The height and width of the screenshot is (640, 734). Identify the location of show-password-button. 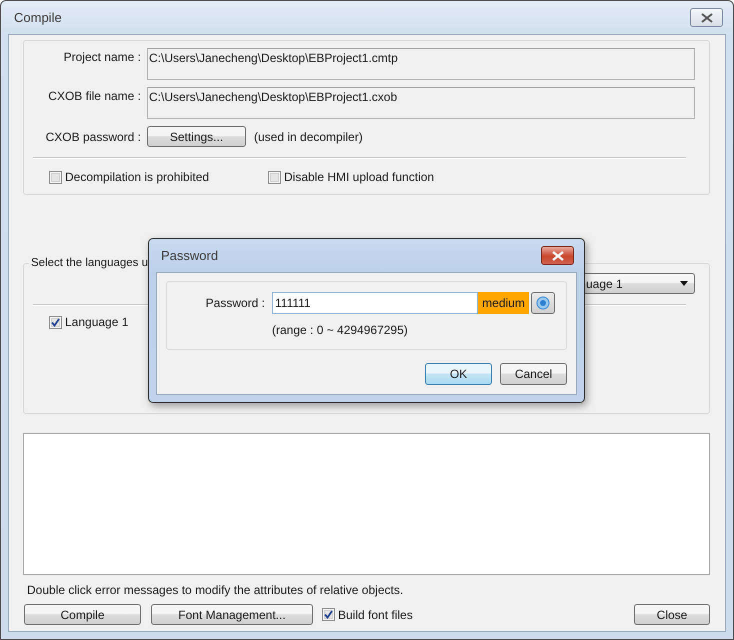
(543, 303).